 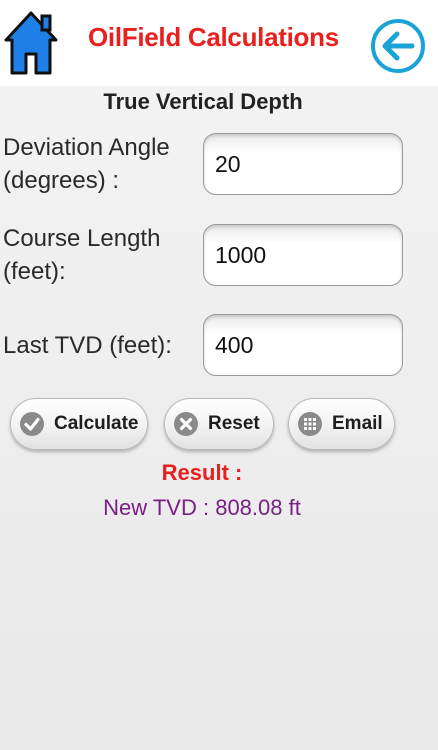 I want to click on course-length-label-line2: (feet):, so click(x=34, y=271).